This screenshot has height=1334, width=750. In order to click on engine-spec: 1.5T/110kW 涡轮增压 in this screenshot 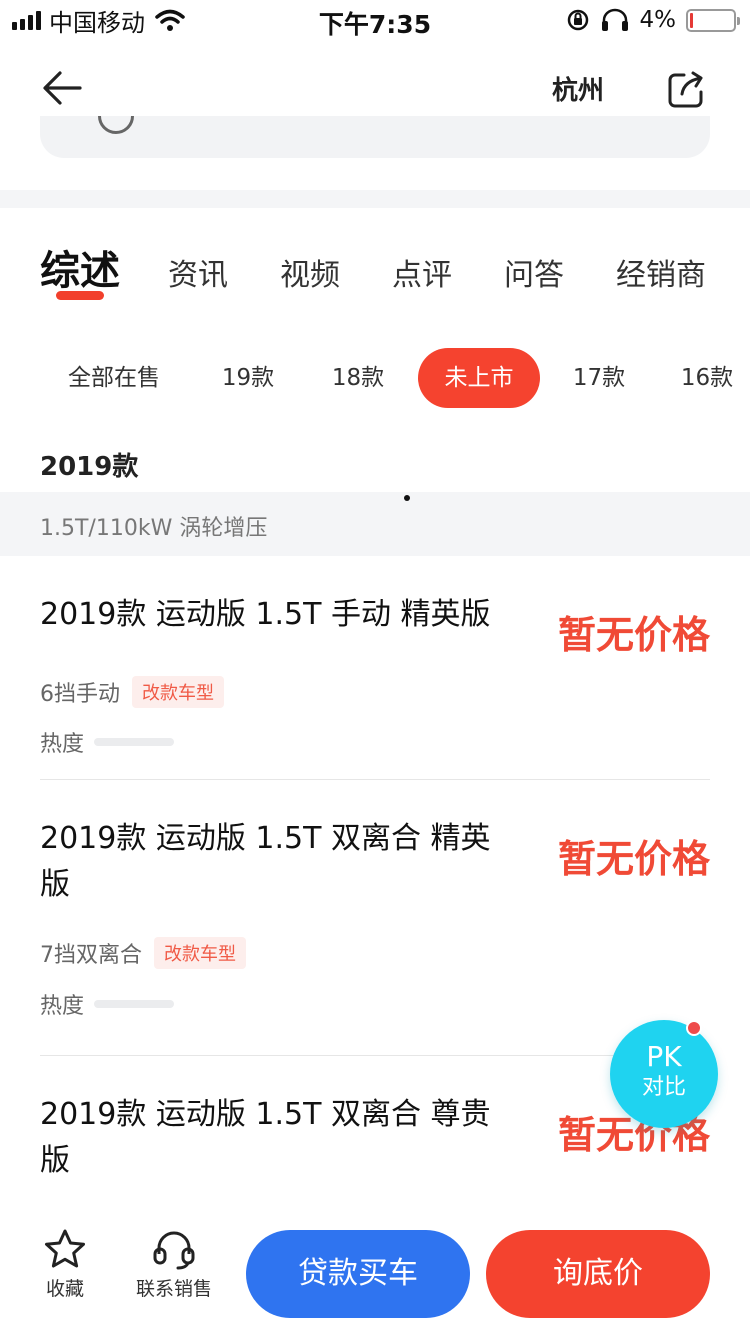, I will do `click(154, 528)`.